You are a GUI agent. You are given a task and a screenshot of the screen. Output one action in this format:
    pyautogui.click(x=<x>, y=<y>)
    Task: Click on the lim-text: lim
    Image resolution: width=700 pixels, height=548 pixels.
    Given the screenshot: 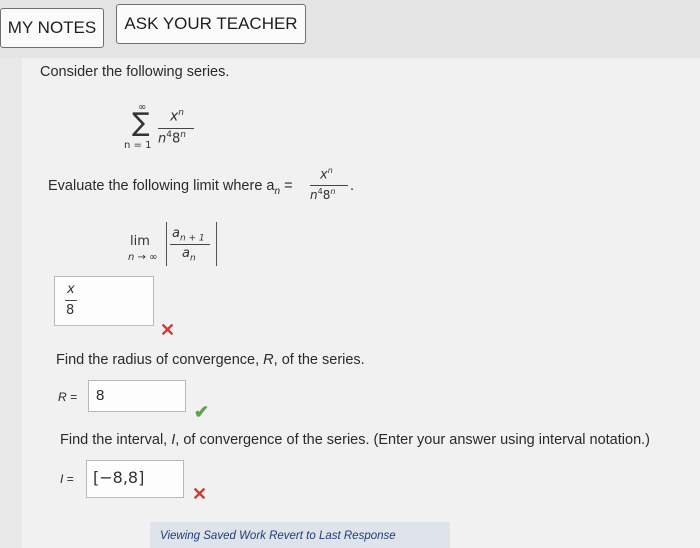 What is the action you would take?
    pyautogui.click(x=140, y=241)
    